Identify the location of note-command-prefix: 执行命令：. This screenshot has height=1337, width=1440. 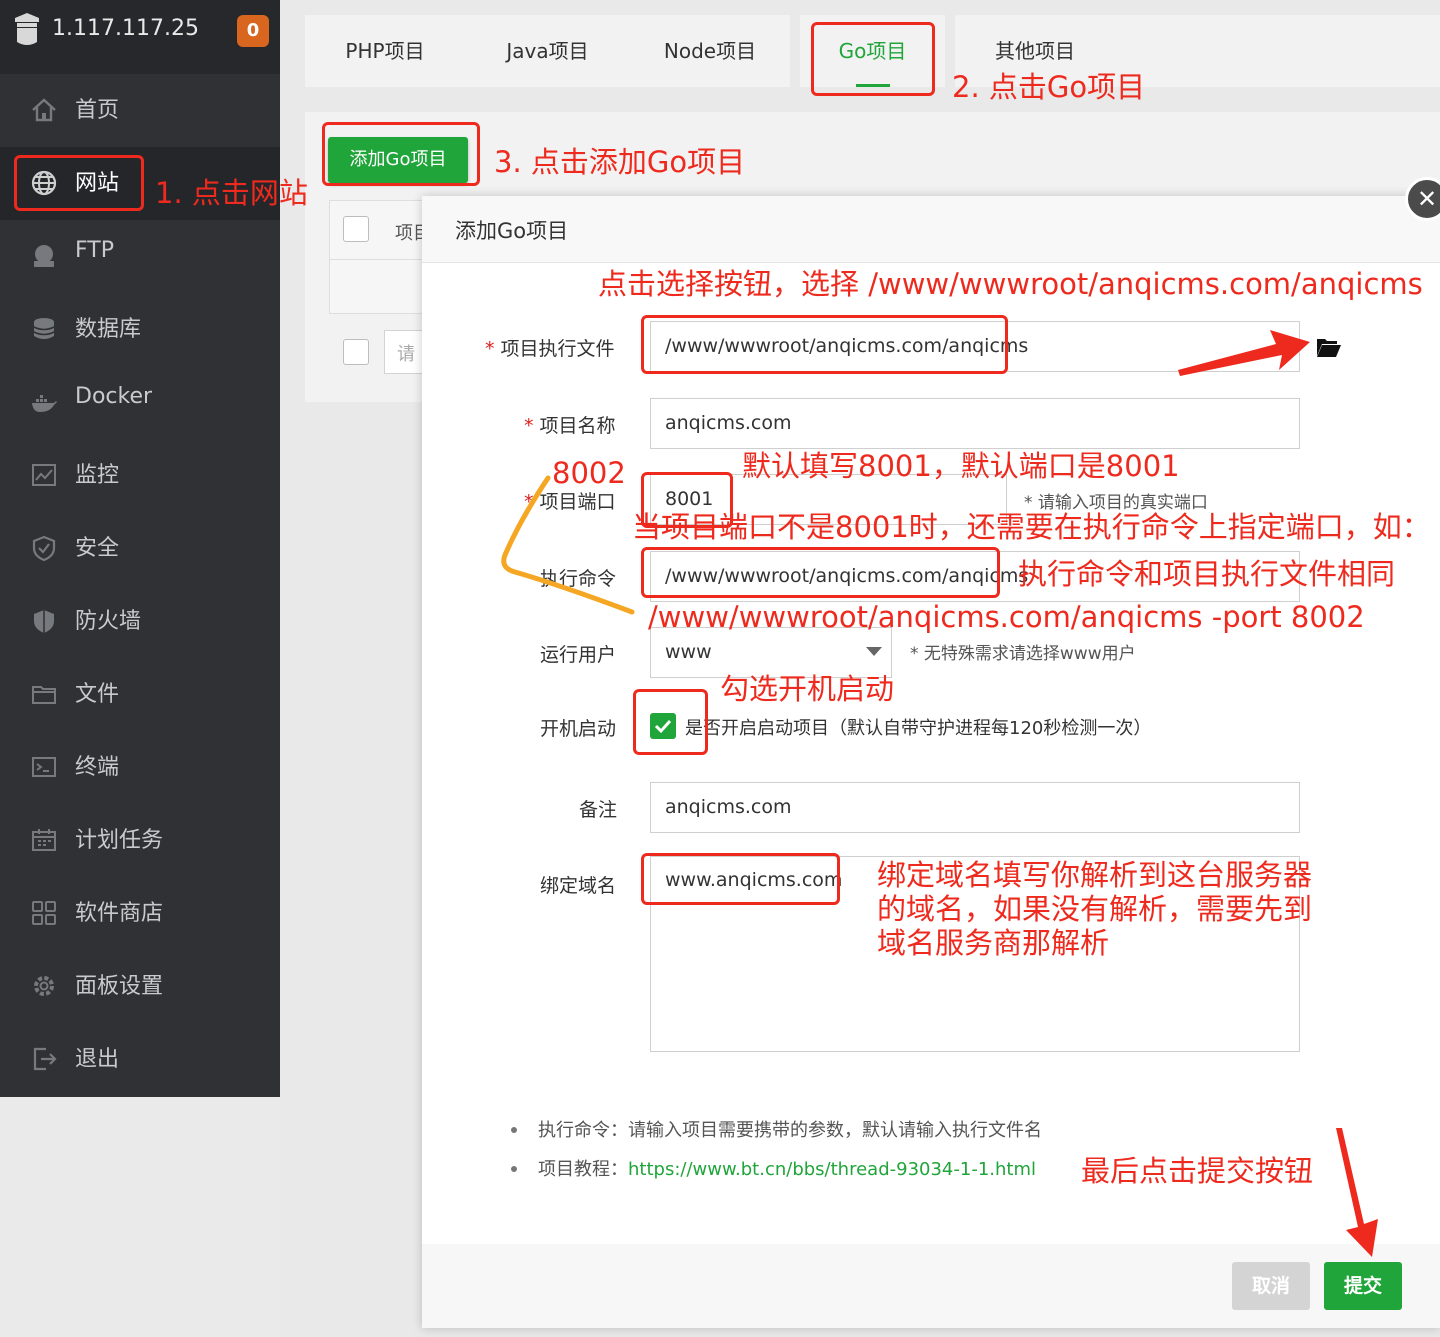
(583, 1130).